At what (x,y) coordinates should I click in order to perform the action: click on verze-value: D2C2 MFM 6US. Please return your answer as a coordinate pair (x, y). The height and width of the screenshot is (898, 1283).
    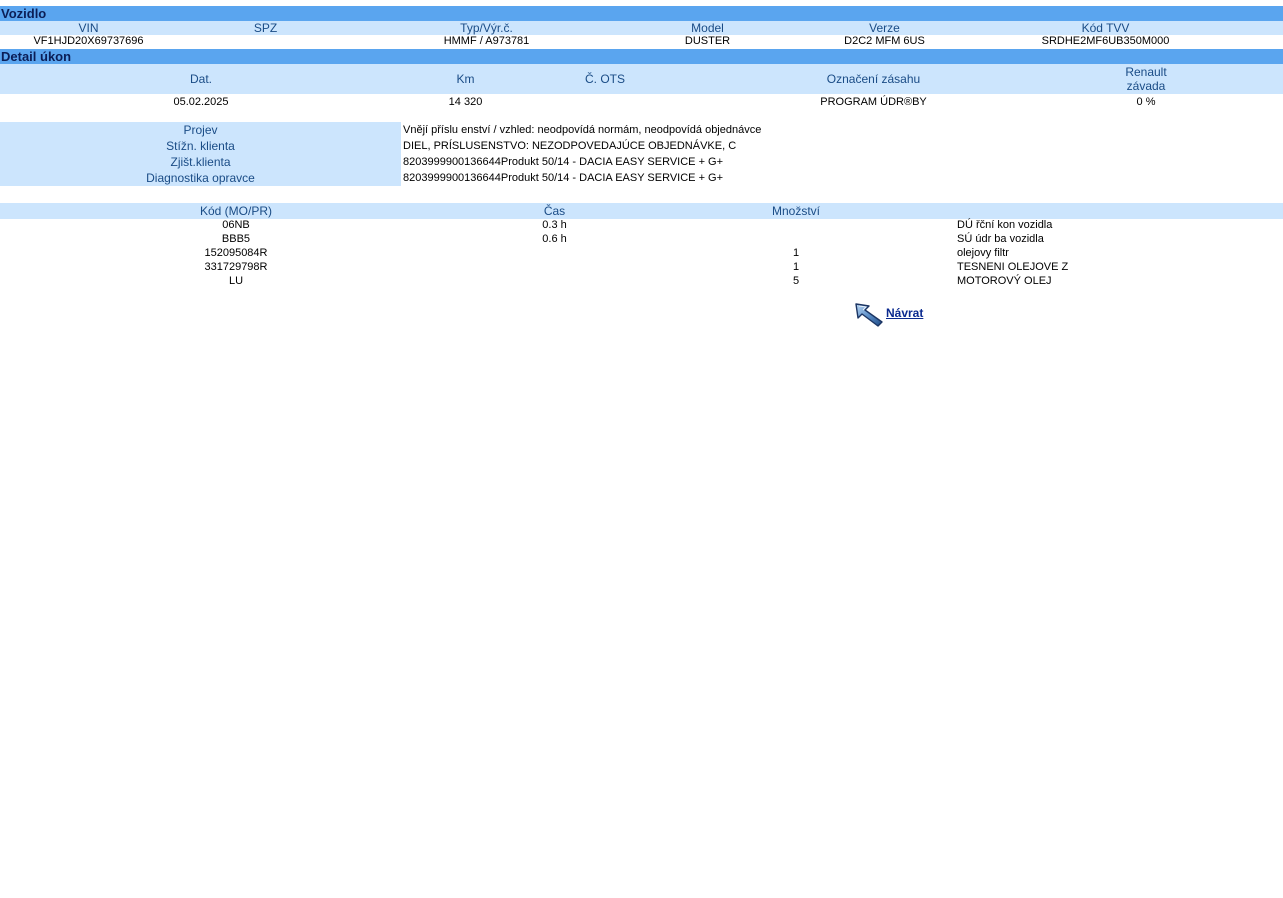
    Looking at the image, I should click on (884, 41).